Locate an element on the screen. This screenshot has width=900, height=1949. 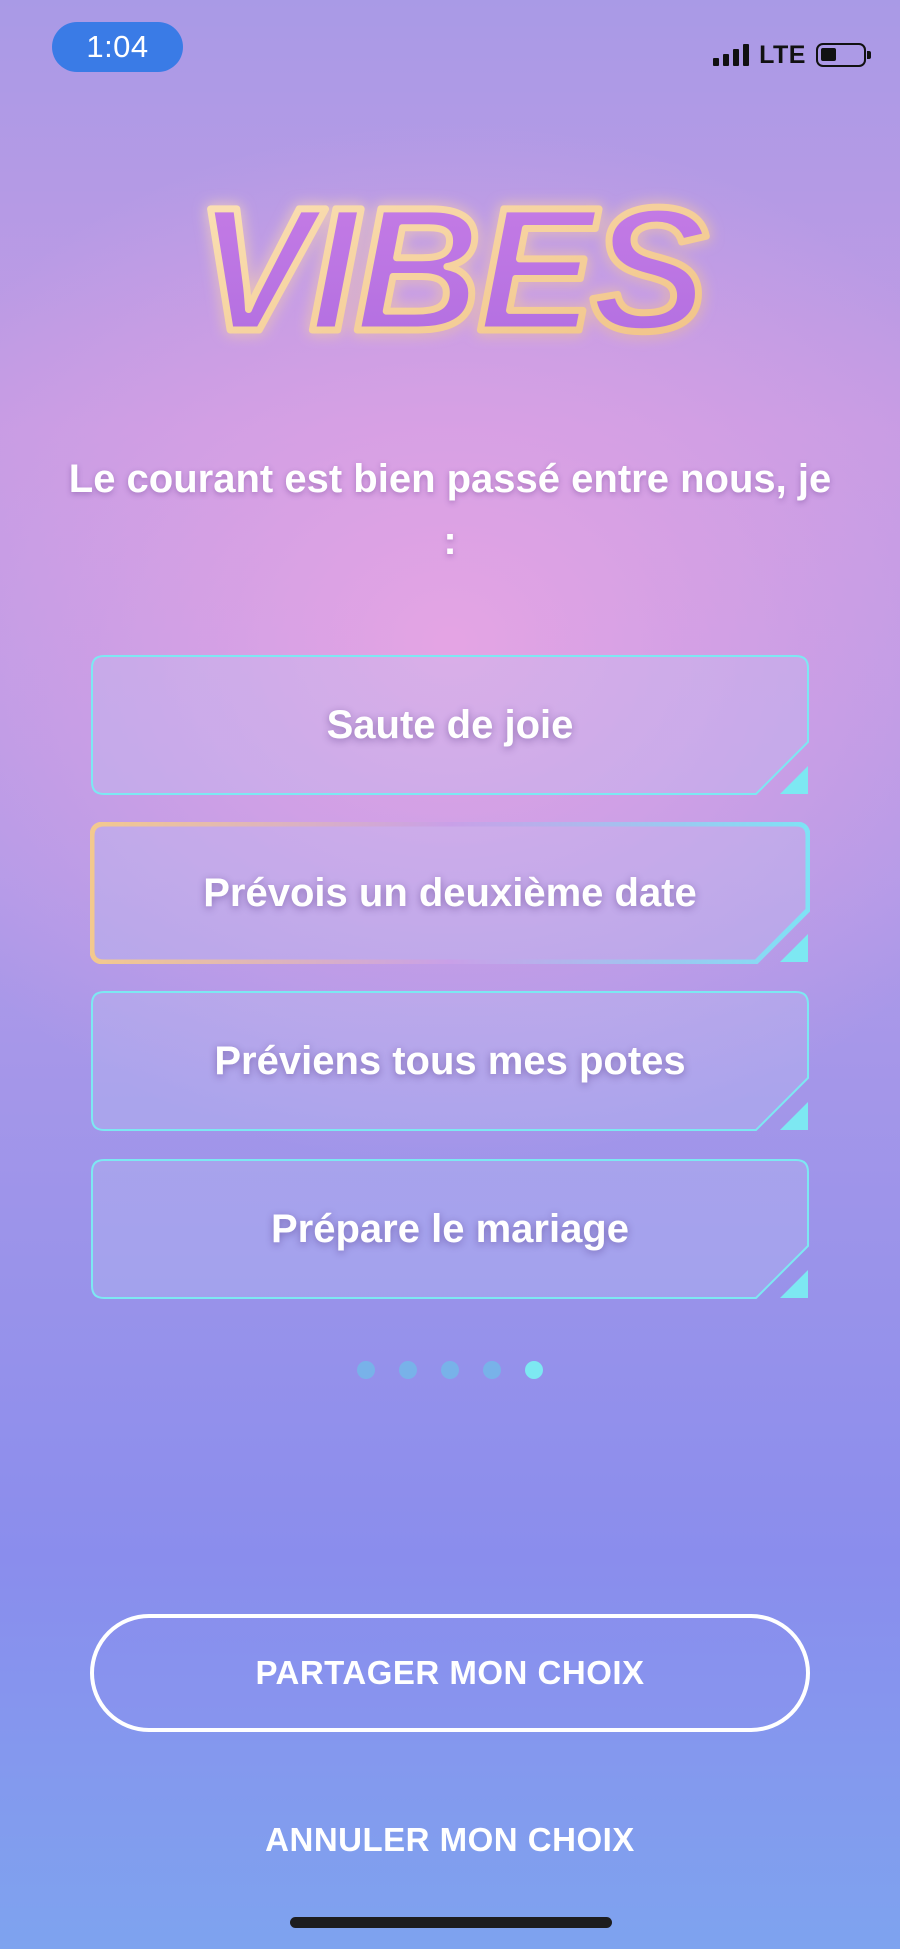
answer-option-label: Préviens tous mes potes is located at coordinates (450, 1060).